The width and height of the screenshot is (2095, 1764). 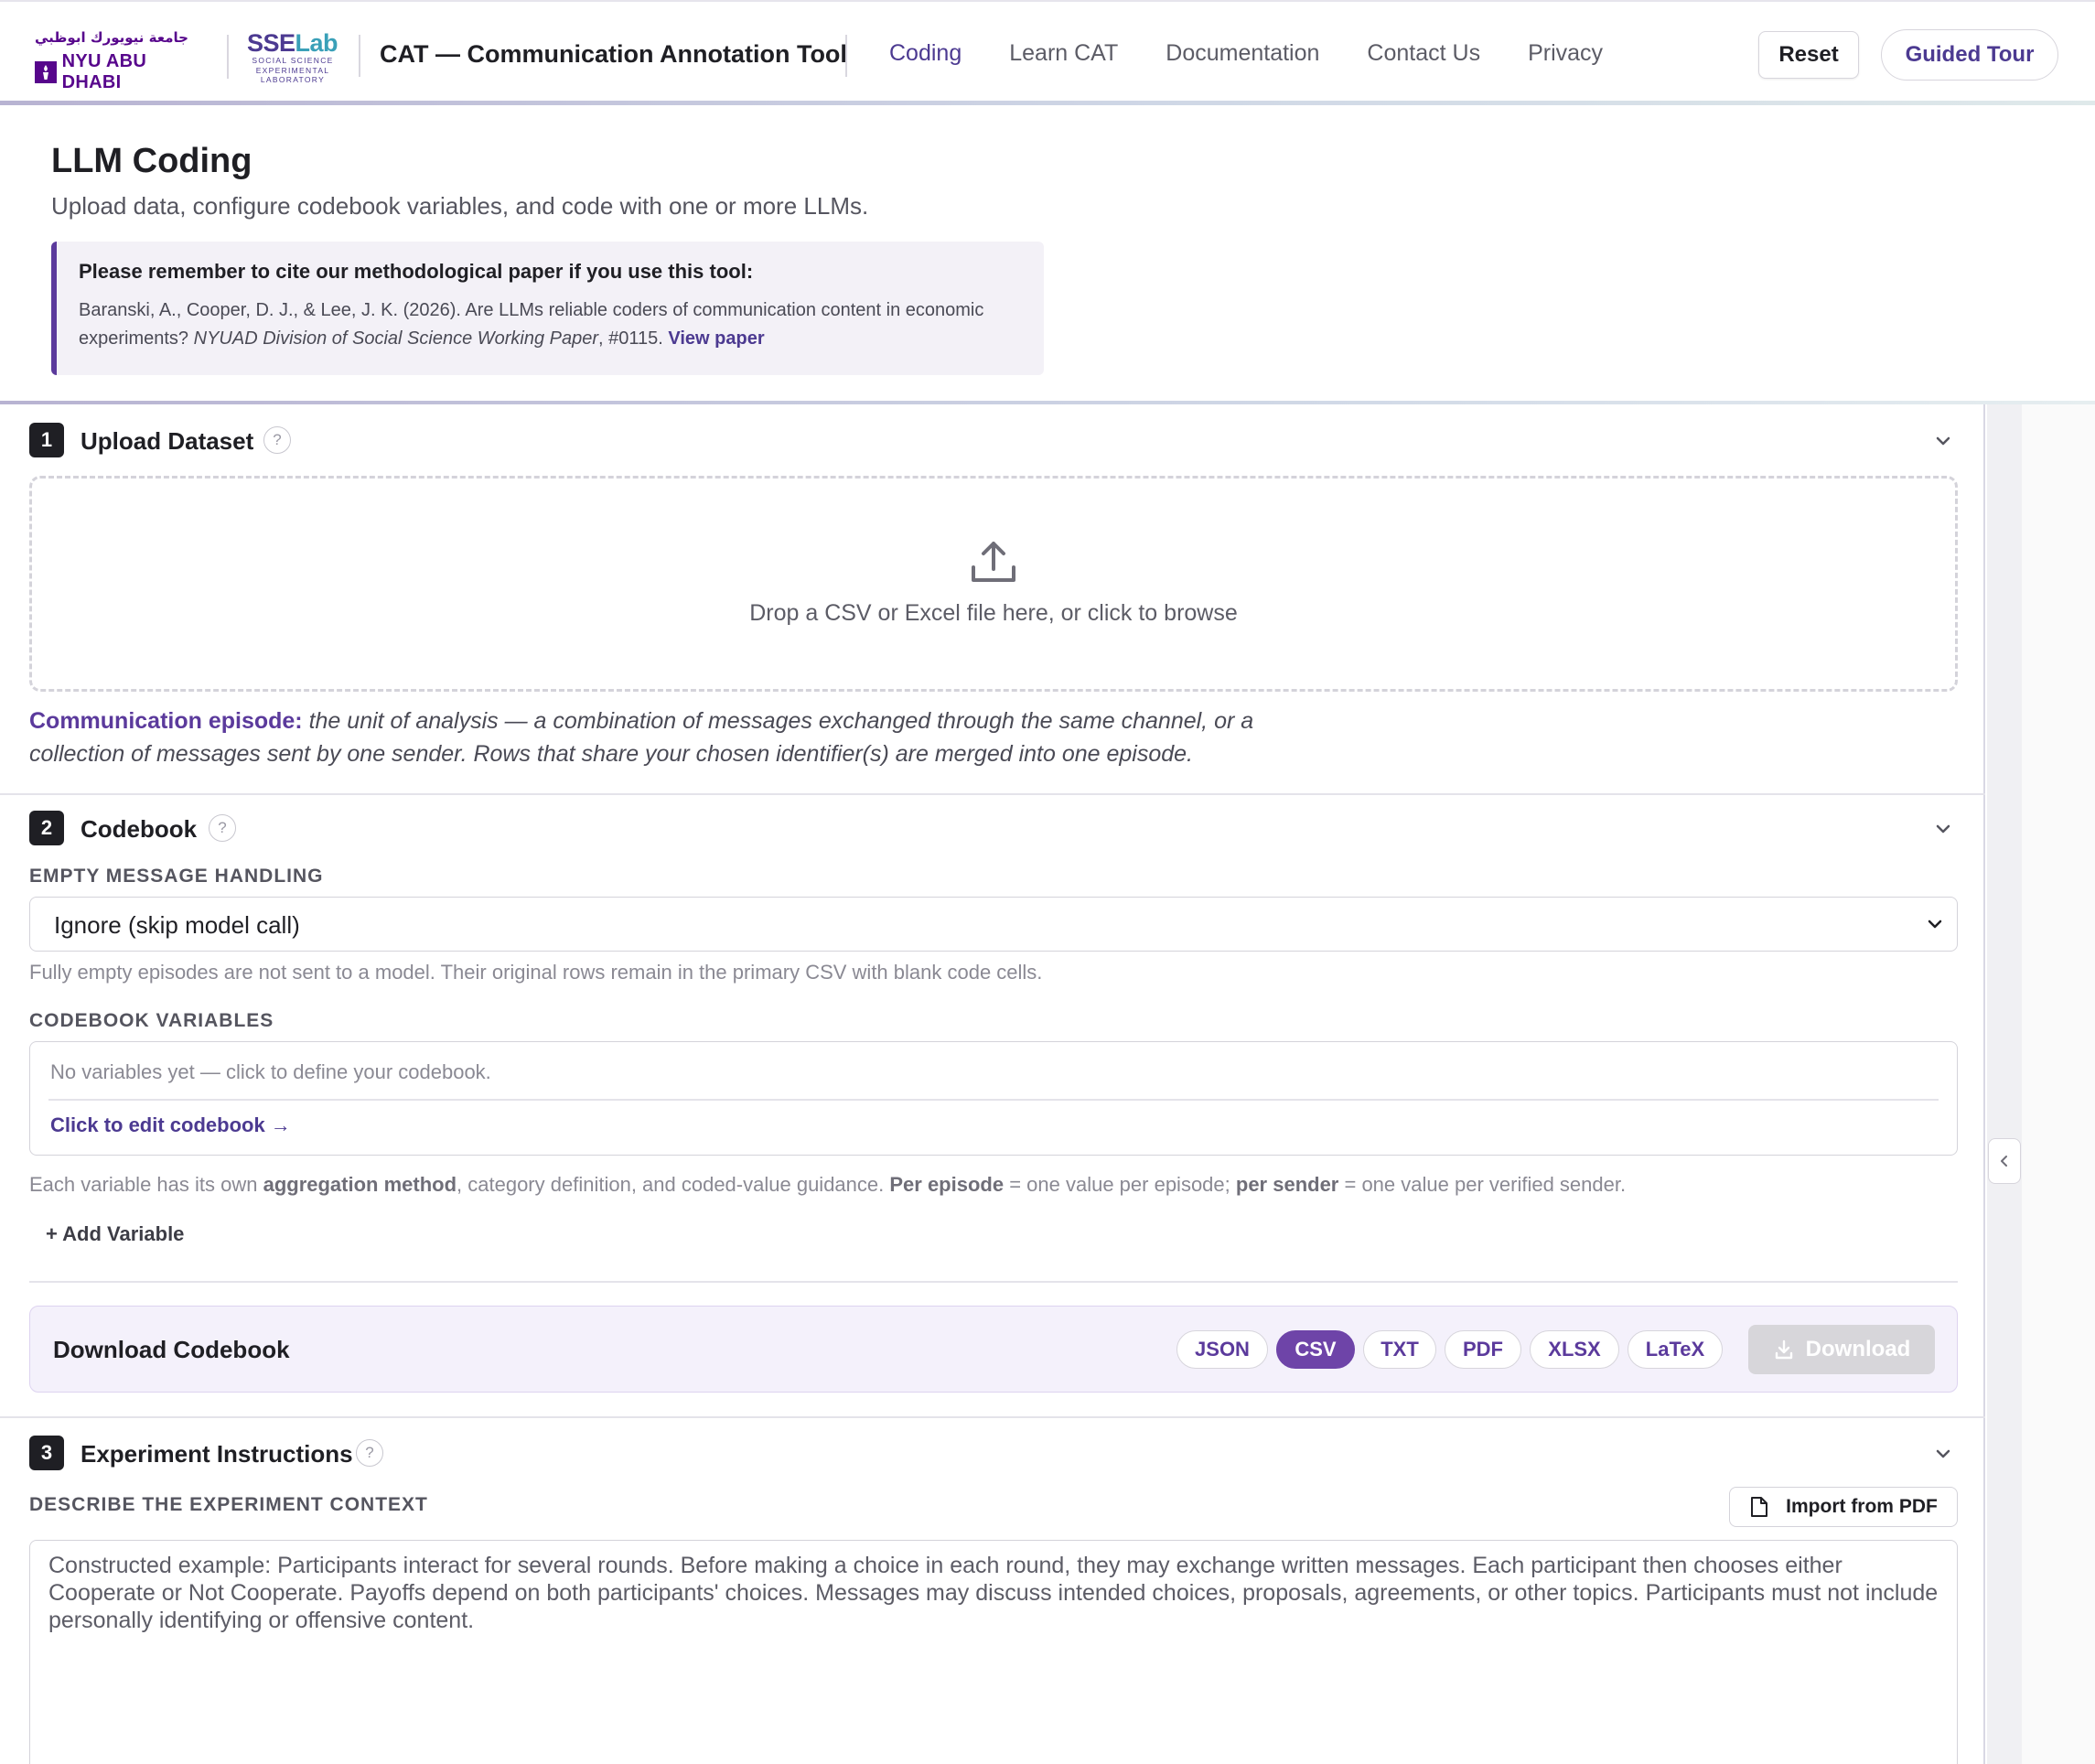 What do you see at coordinates (1482, 1184) in the screenshot?
I see `aggregation-note-part: = one value per verified sender.` at bounding box center [1482, 1184].